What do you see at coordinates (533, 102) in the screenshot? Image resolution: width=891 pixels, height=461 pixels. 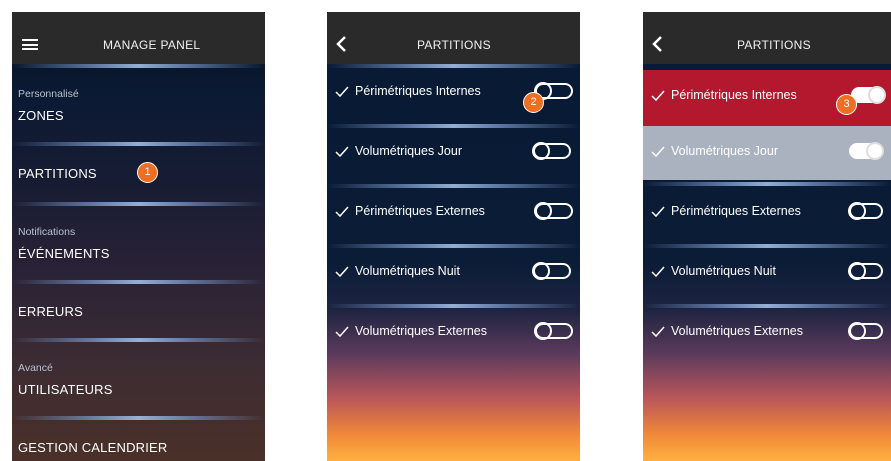 I see `step-badge: 2` at bounding box center [533, 102].